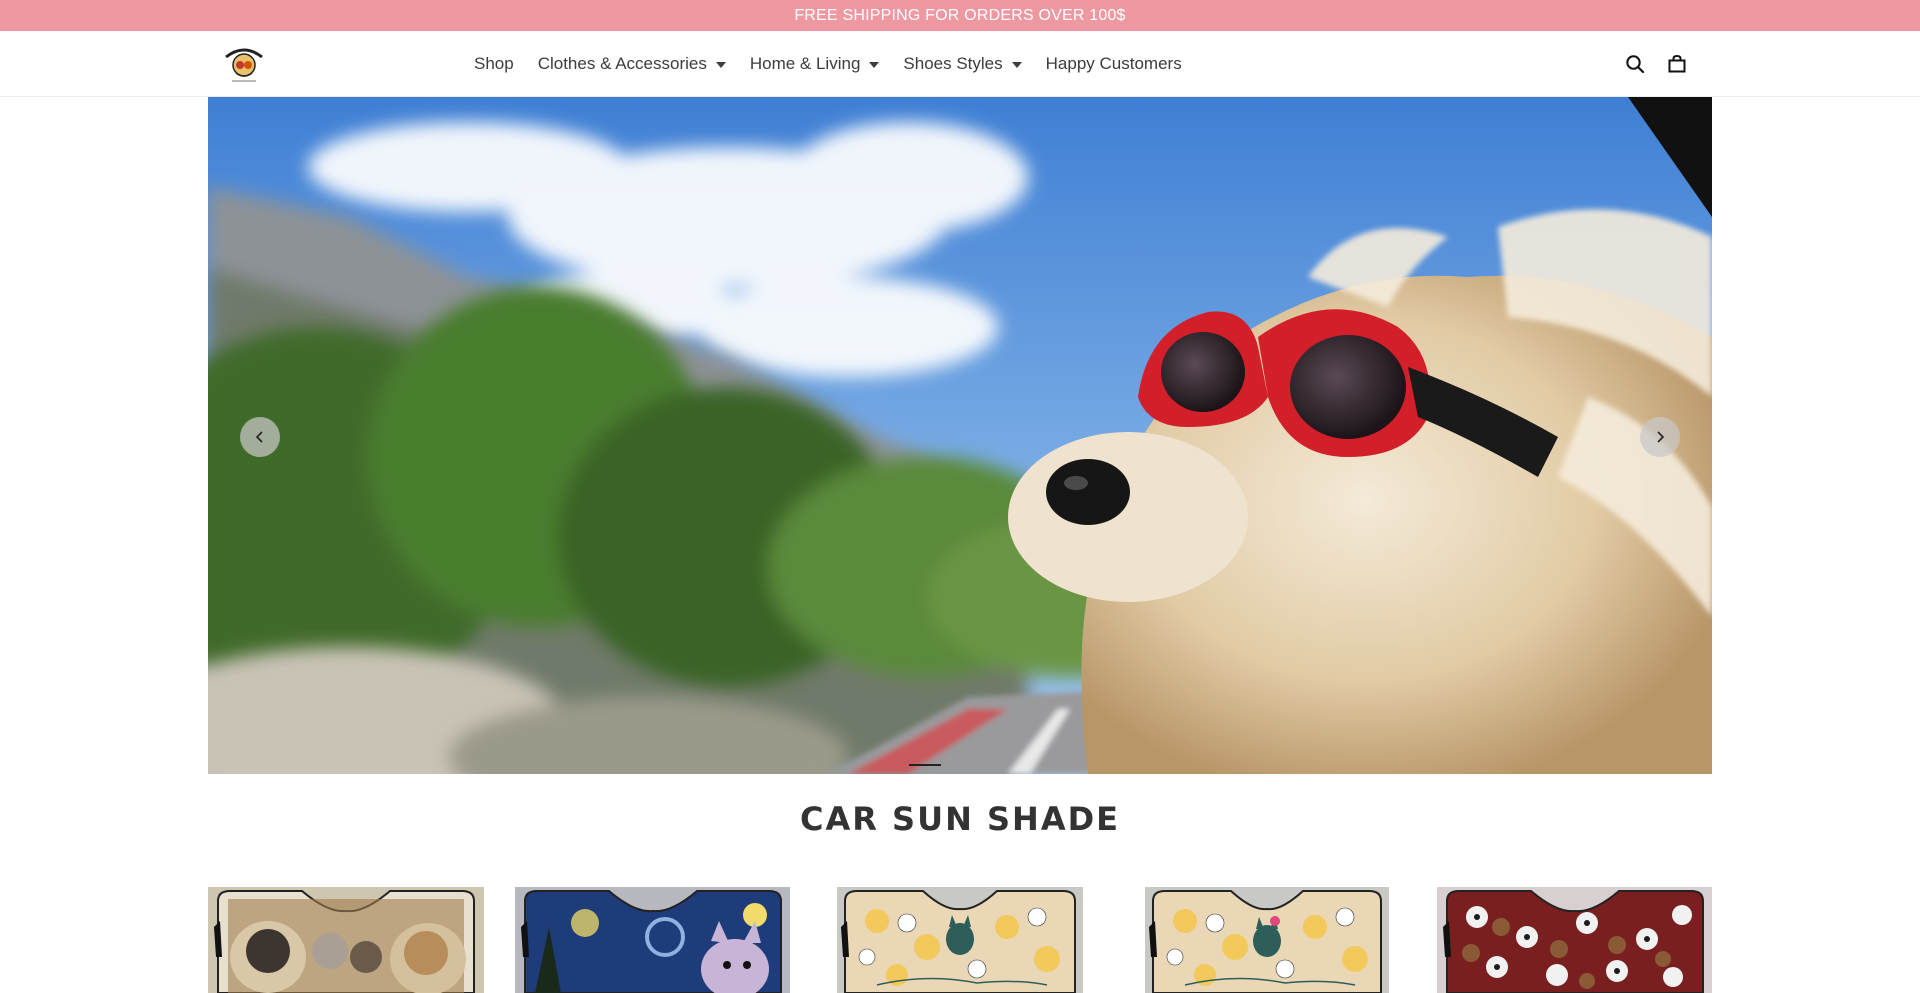 Image resolution: width=1920 pixels, height=993 pixels. I want to click on nav-label: Happy Customers, so click(1113, 63).